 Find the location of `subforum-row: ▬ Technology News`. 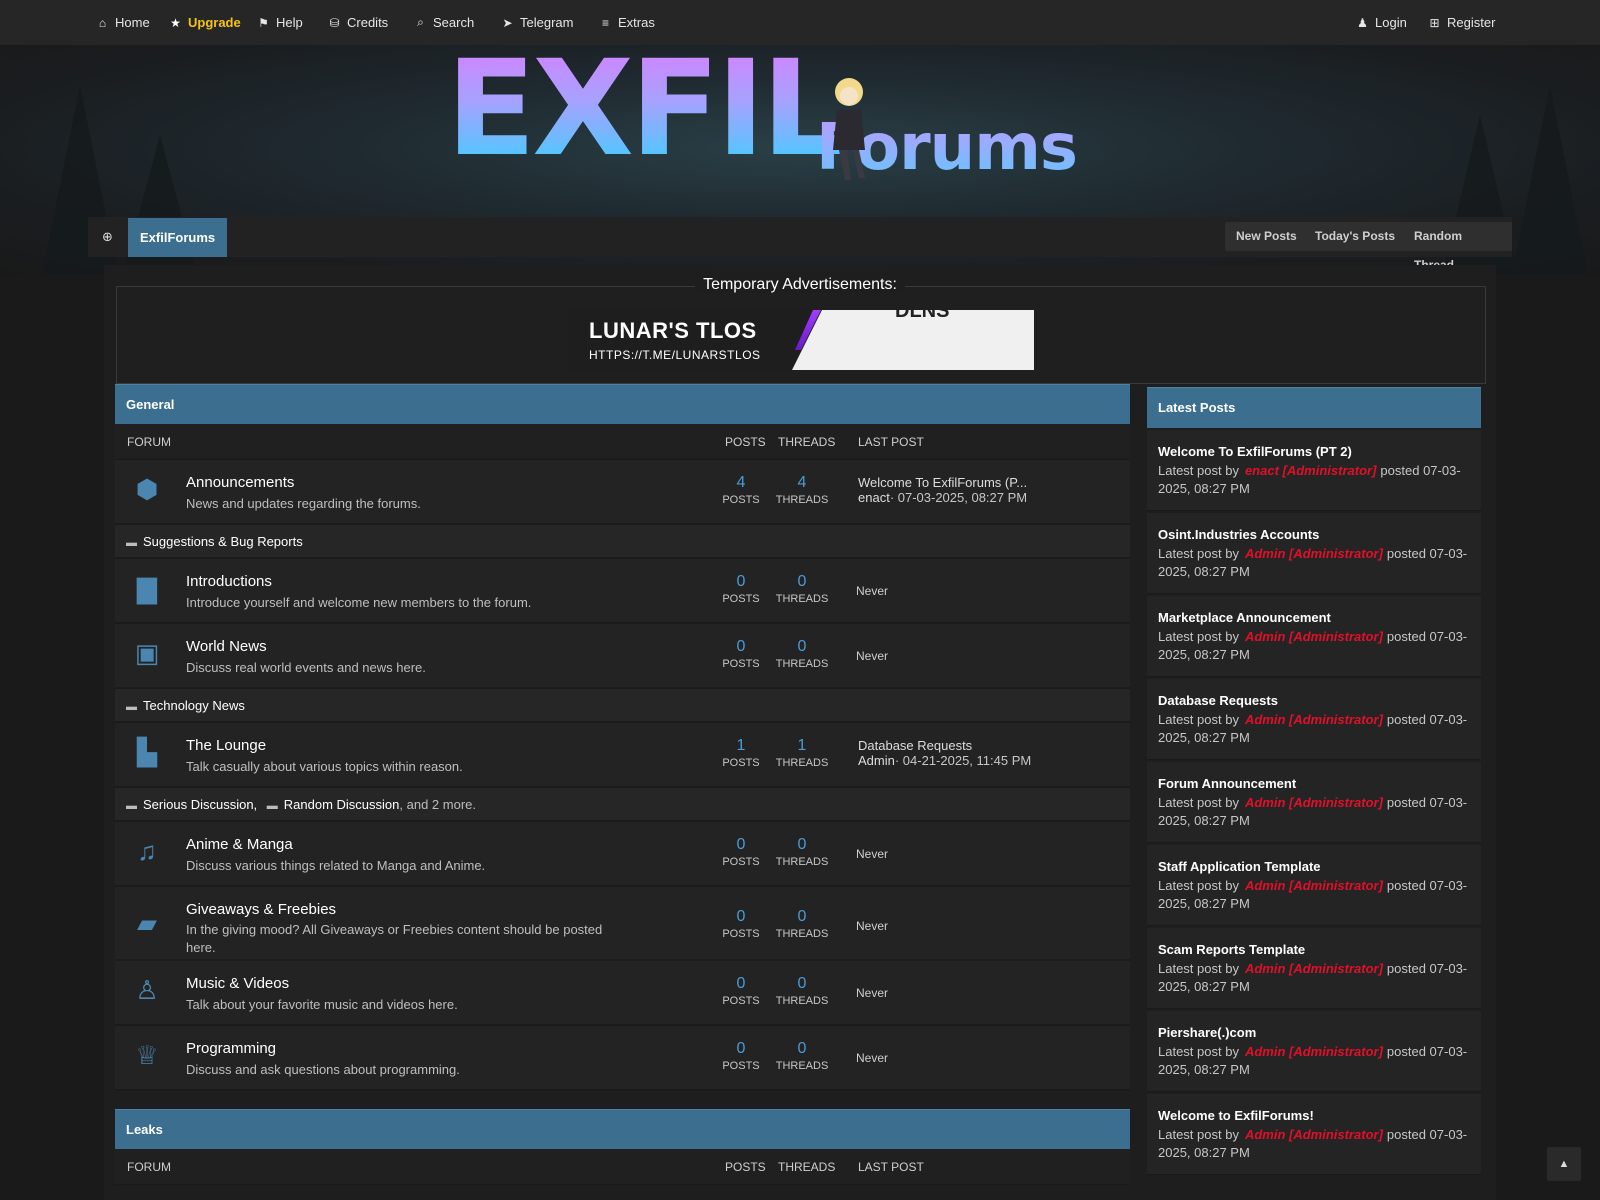

subforum-row: ▬ Technology News is located at coordinates (622, 706).